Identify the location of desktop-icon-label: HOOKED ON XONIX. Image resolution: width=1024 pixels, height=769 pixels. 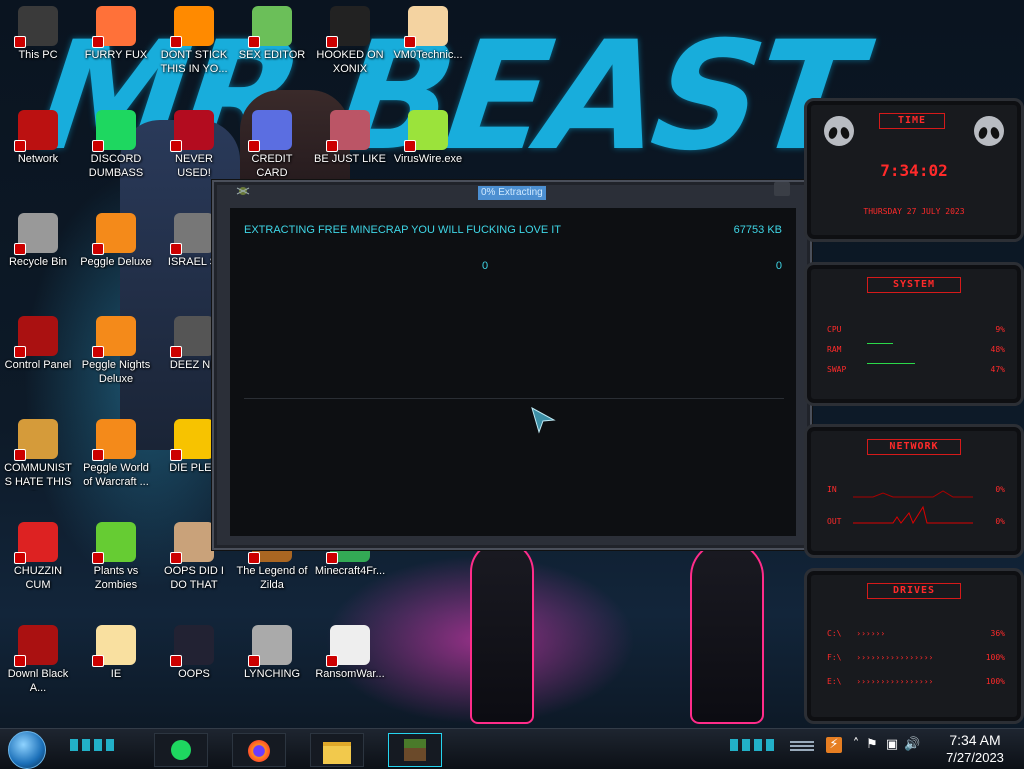
(350, 62).